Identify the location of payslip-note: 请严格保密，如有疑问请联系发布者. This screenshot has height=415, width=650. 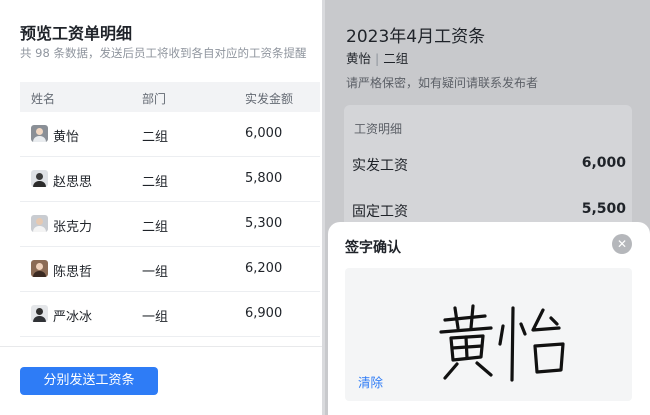
(442, 83).